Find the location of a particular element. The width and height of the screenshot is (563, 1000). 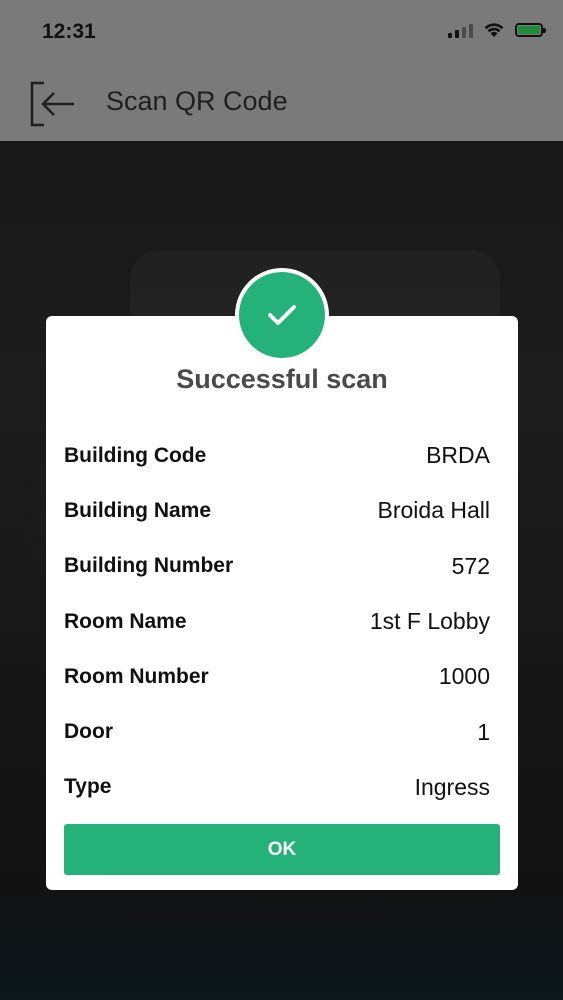

detail-row-building-number: Building Number 572 is located at coordinates (277, 566).